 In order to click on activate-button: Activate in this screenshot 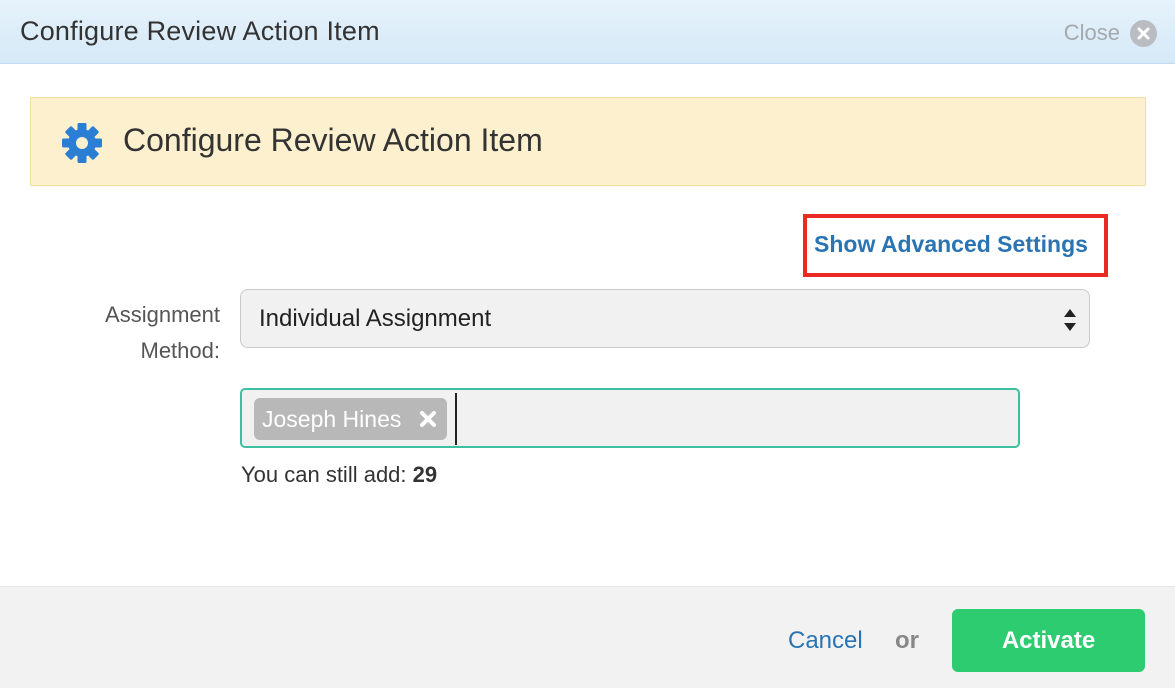, I will do `click(1048, 640)`.